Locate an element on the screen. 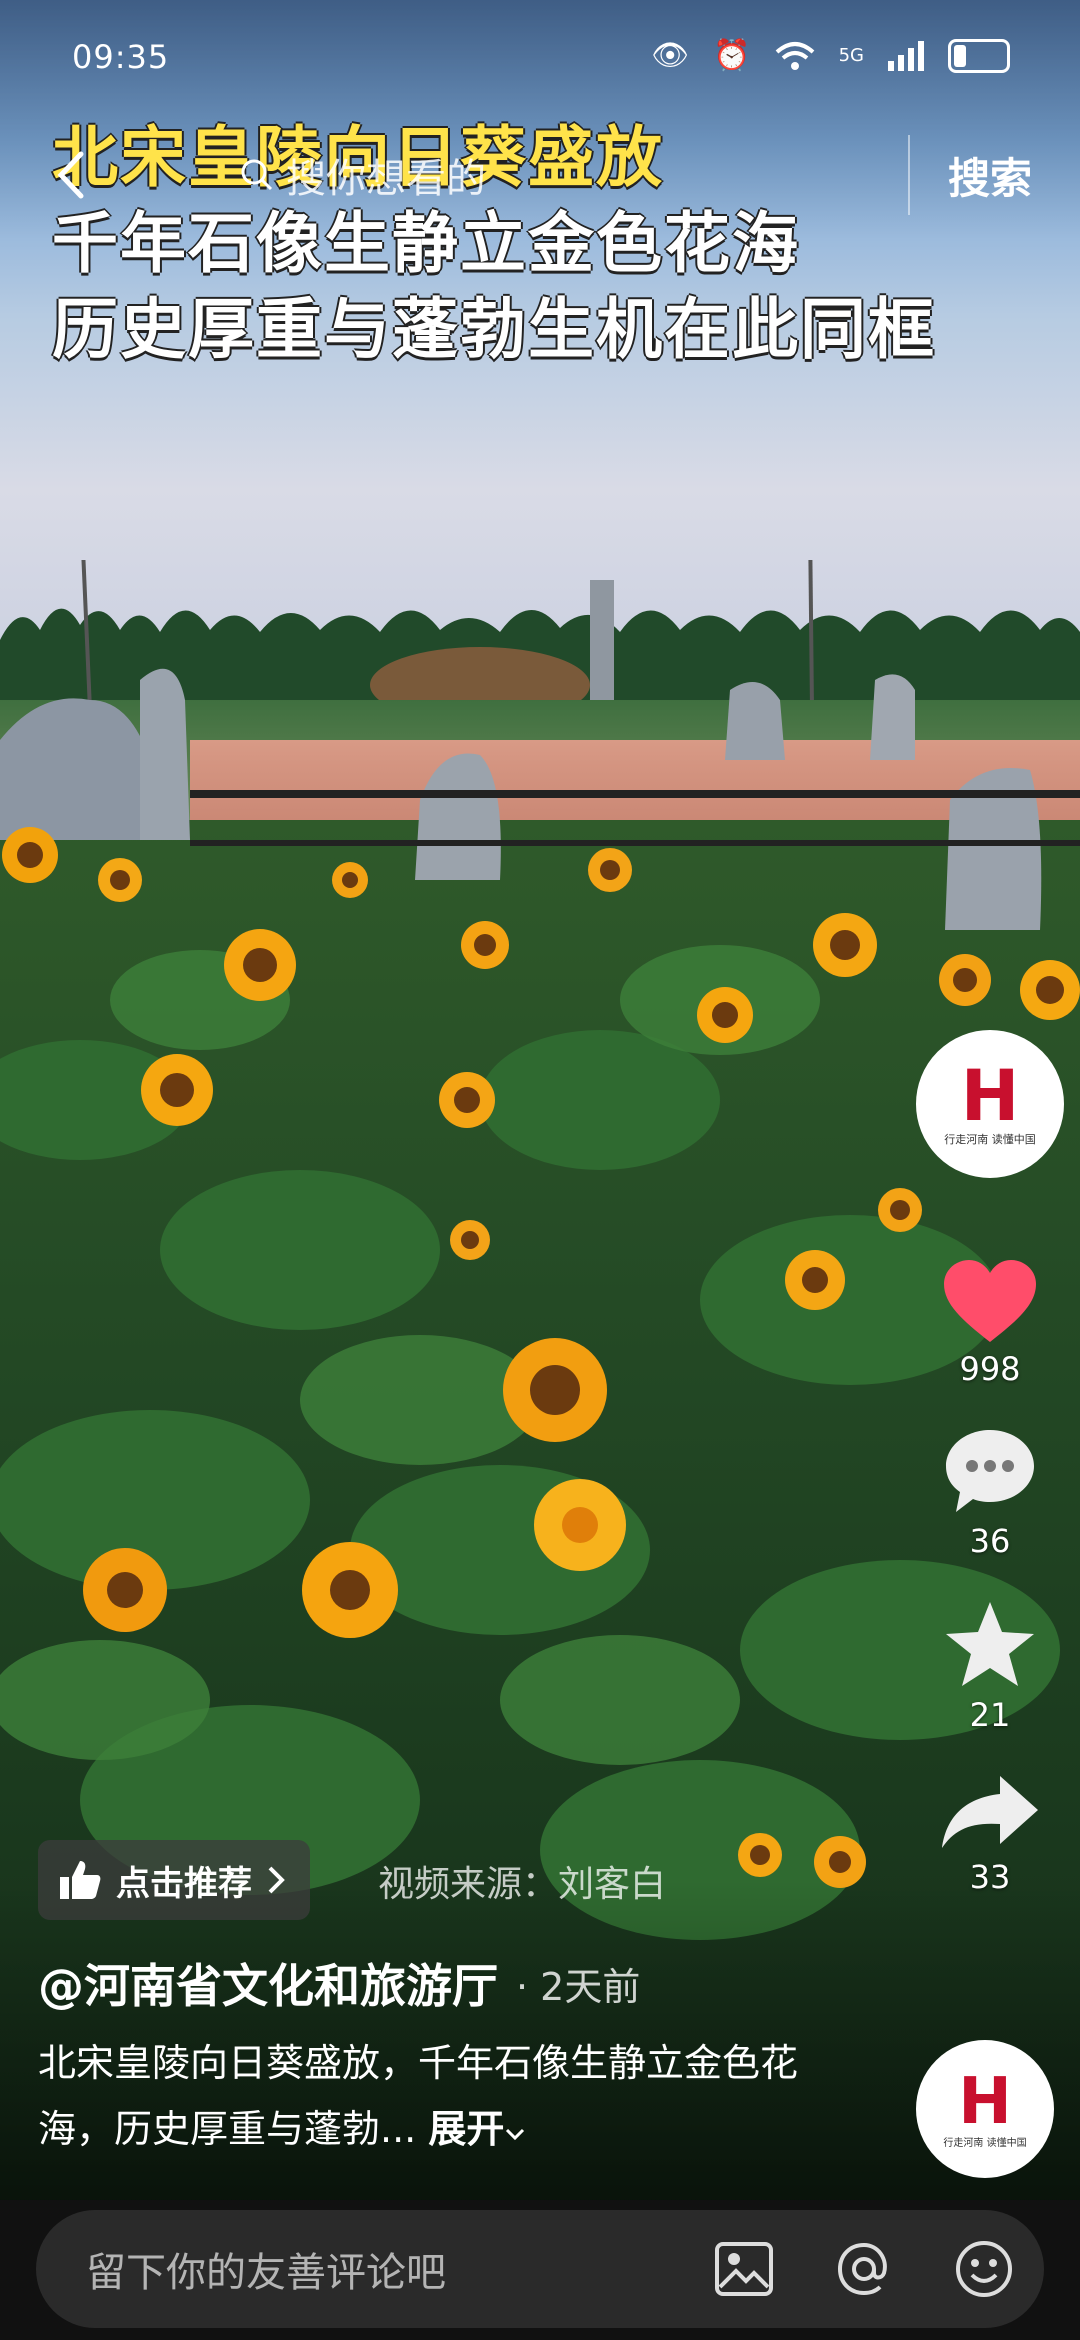  star-icon is located at coordinates (990, 1644).